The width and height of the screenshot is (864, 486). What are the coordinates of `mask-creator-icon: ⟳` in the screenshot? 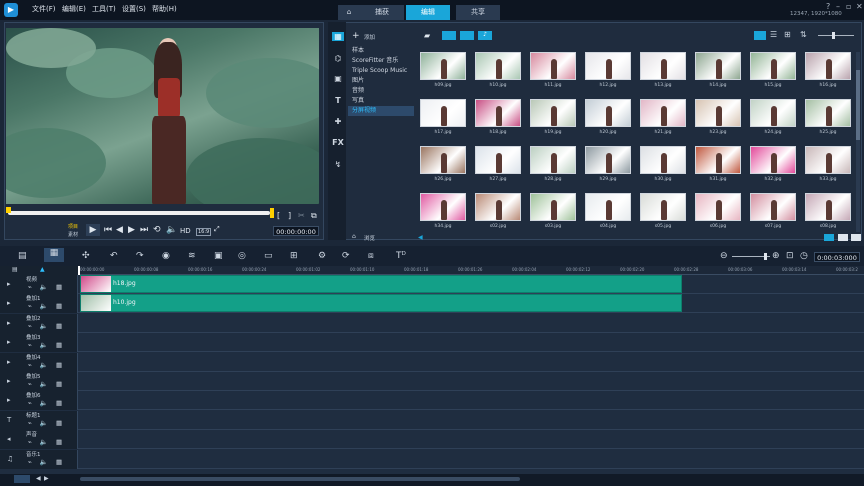 It's located at (346, 256).